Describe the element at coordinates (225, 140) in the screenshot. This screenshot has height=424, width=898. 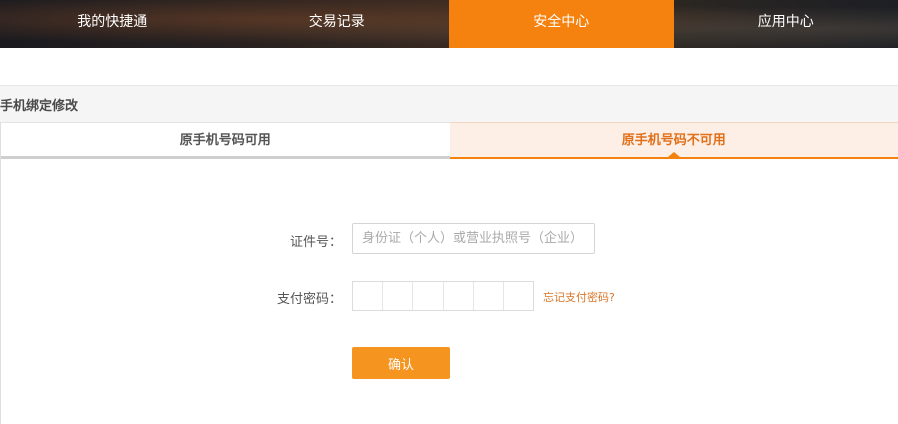
I see `tab-original-phone-available: 原手机号码可用` at that location.